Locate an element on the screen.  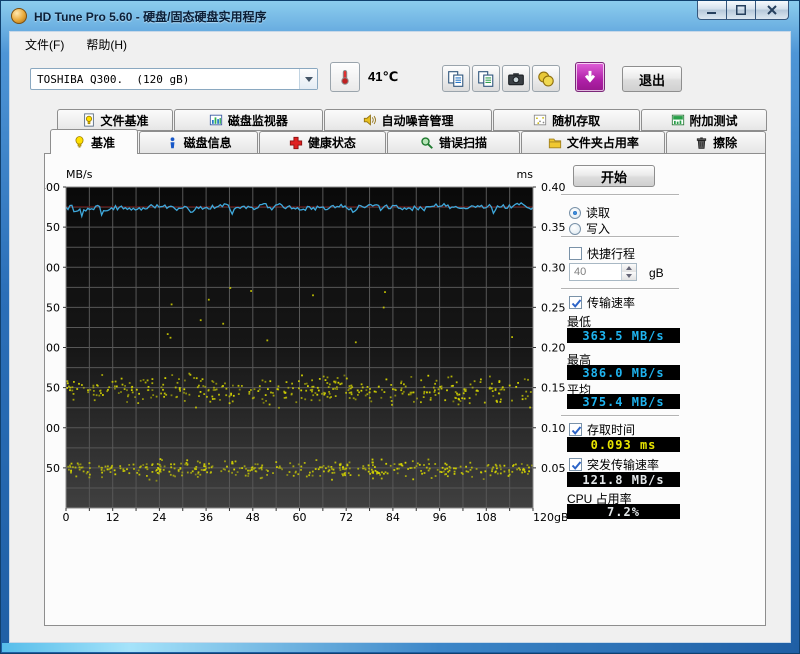
tab-folder-usage: 文件夹占用率 is located at coordinates (593, 142).